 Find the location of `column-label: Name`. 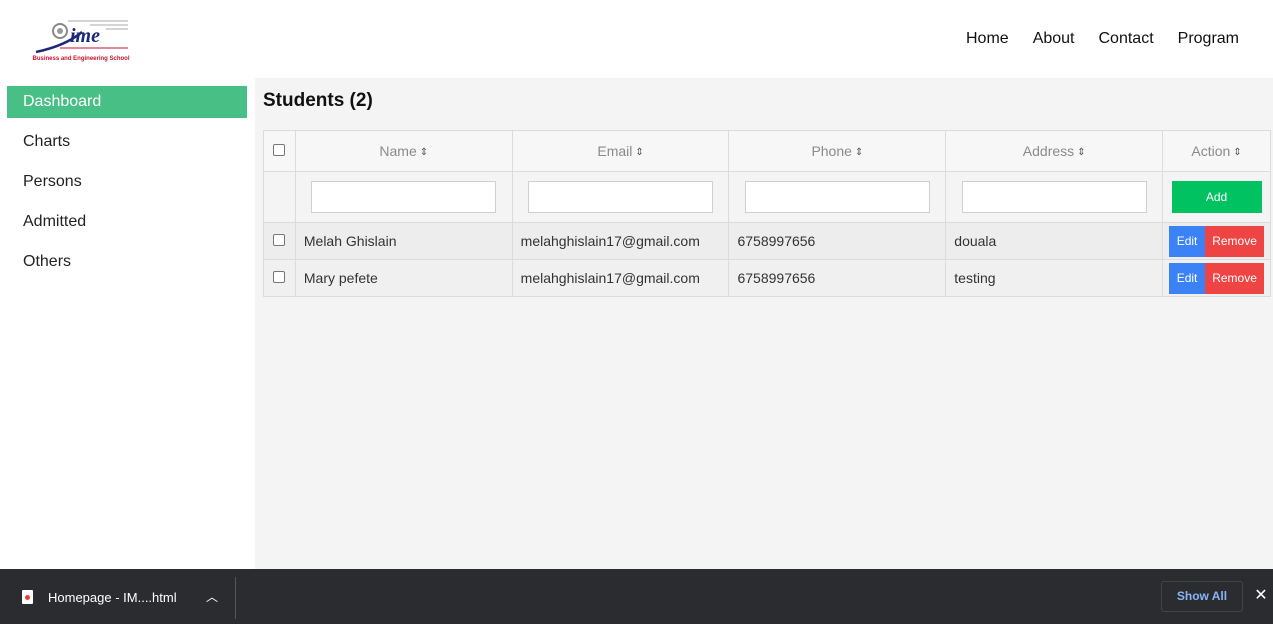

column-label: Name is located at coordinates (398, 151).